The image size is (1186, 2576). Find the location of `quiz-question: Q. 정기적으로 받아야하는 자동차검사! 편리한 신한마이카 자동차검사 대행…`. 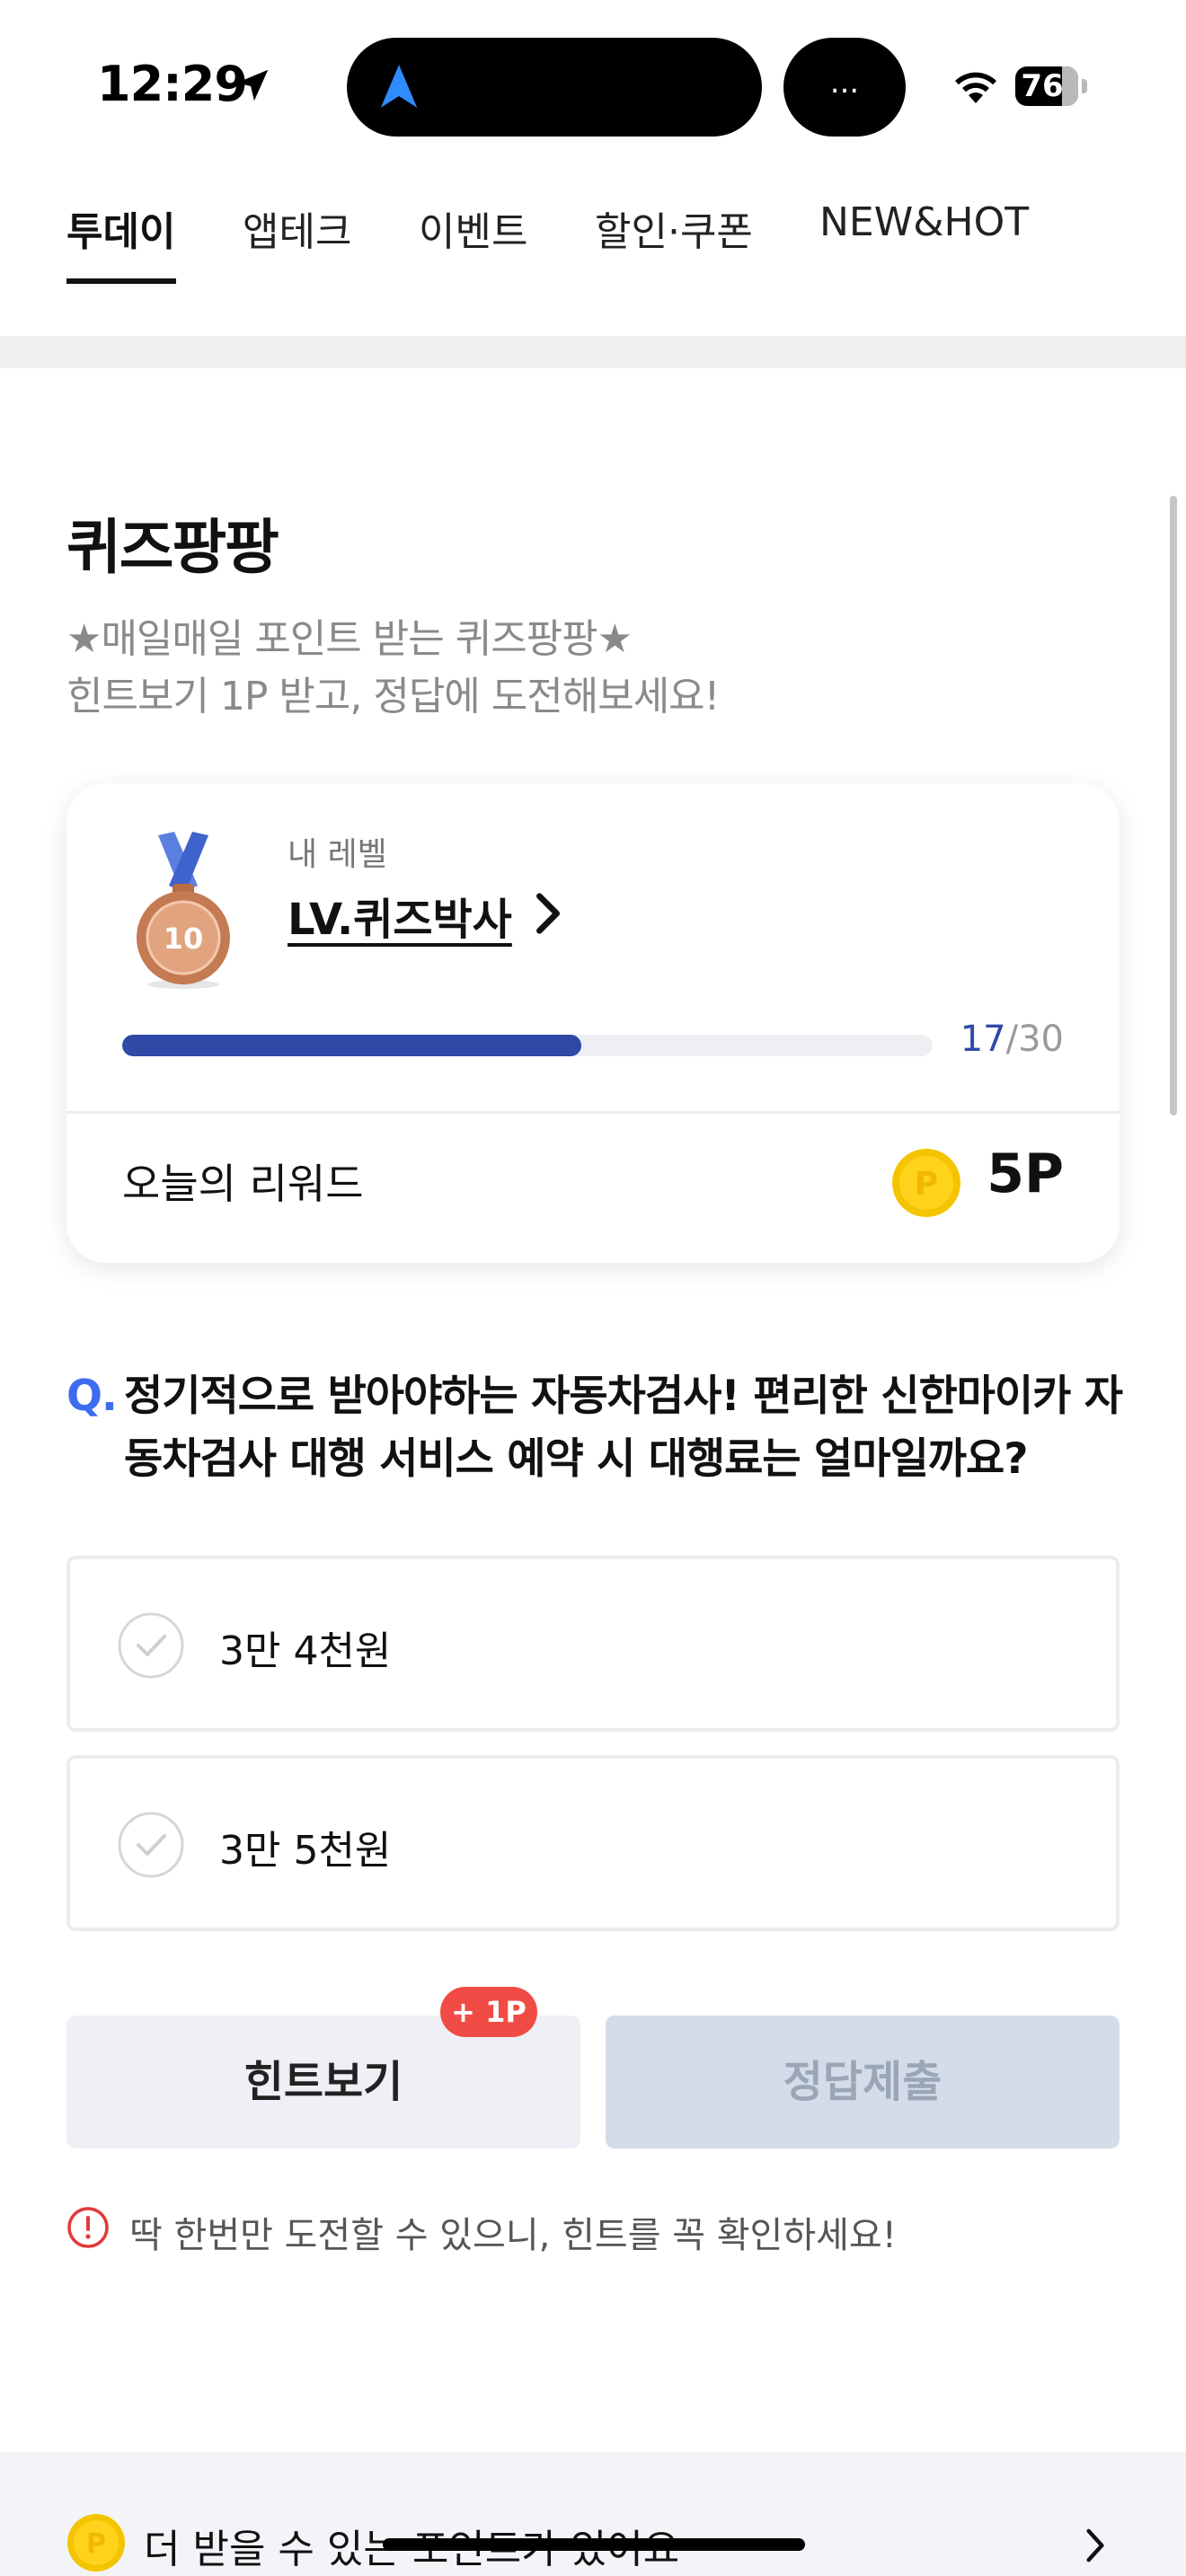

quiz-question: Q. 정기적으로 받아야하는 자동차검사! 편리한 신한마이카 자동차검사 대행… is located at coordinates (596, 1428).